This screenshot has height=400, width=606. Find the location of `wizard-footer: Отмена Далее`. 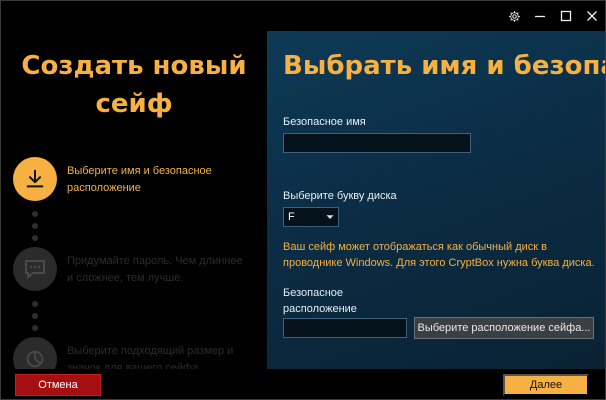

wizard-footer: Отмена Далее is located at coordinates (303, 384).